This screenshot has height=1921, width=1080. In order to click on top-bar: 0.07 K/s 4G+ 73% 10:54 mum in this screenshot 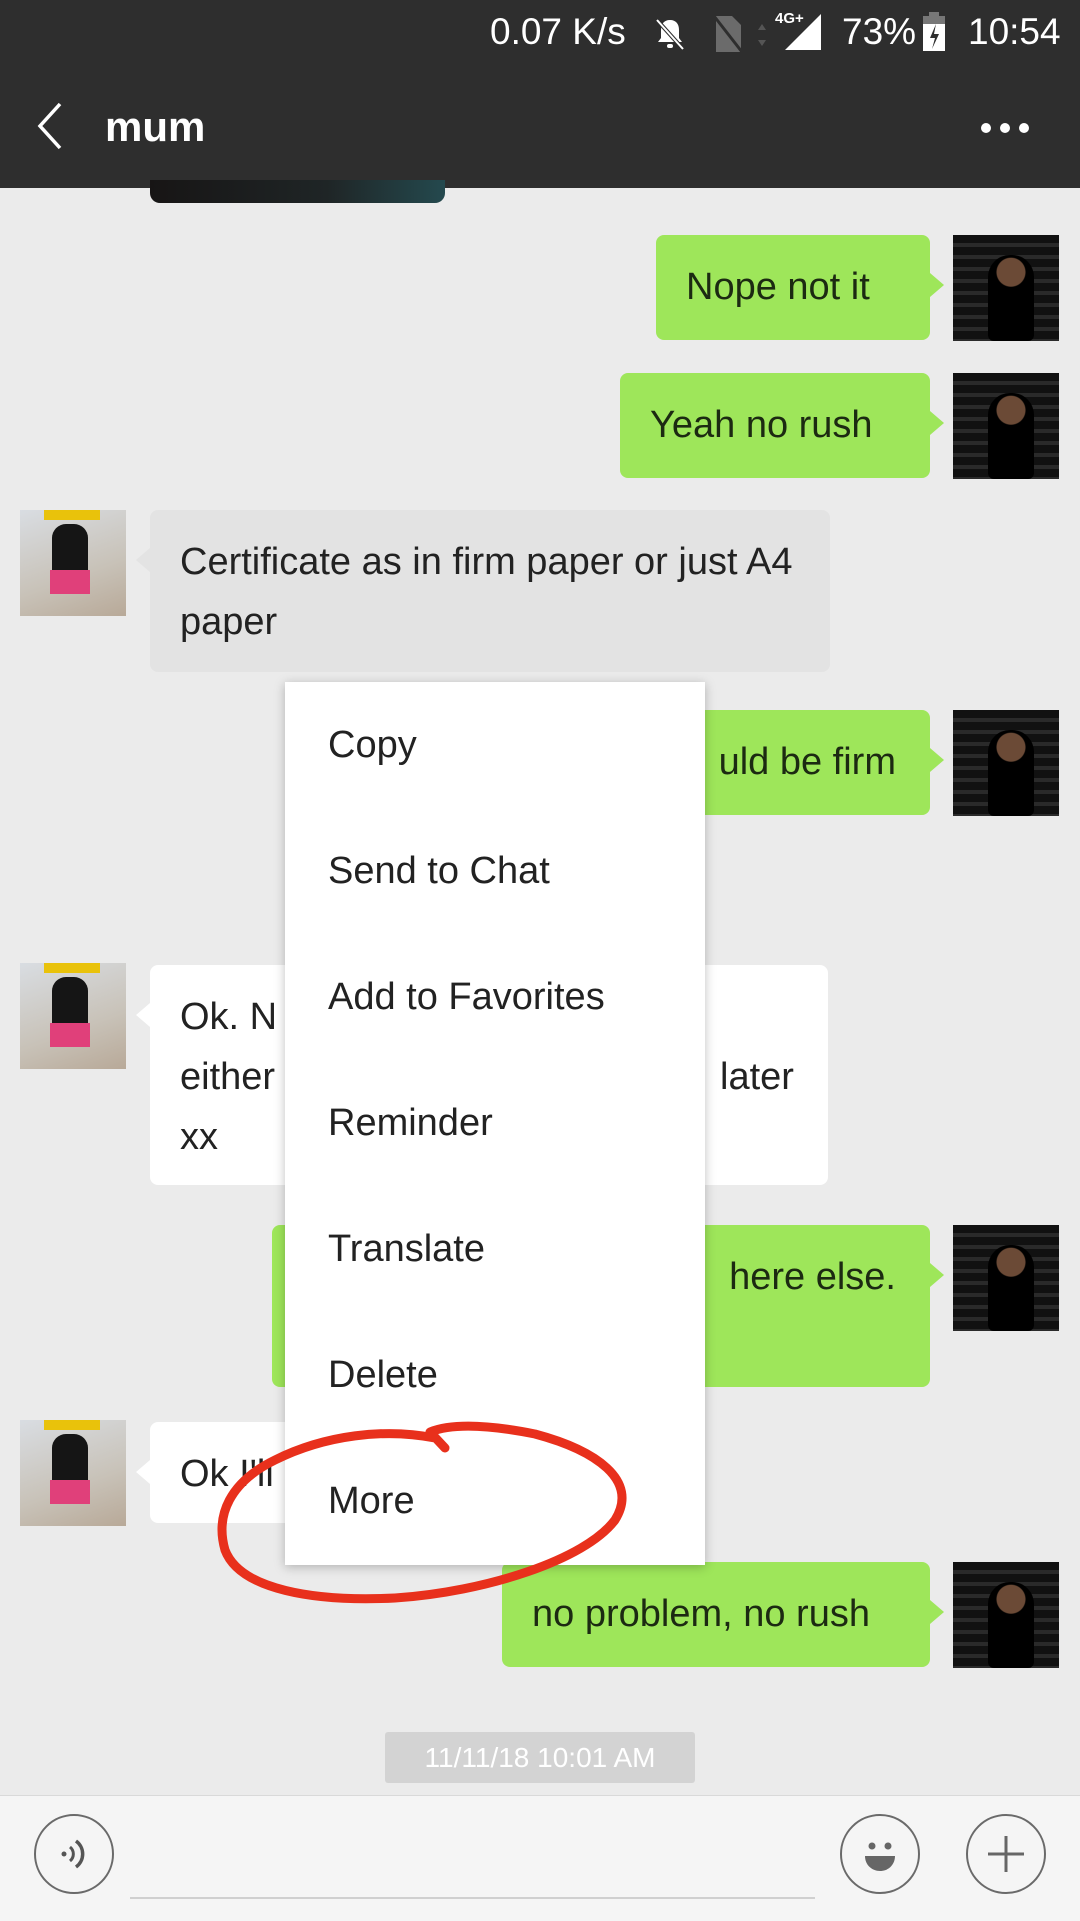, I will do `click(540, 94)`.